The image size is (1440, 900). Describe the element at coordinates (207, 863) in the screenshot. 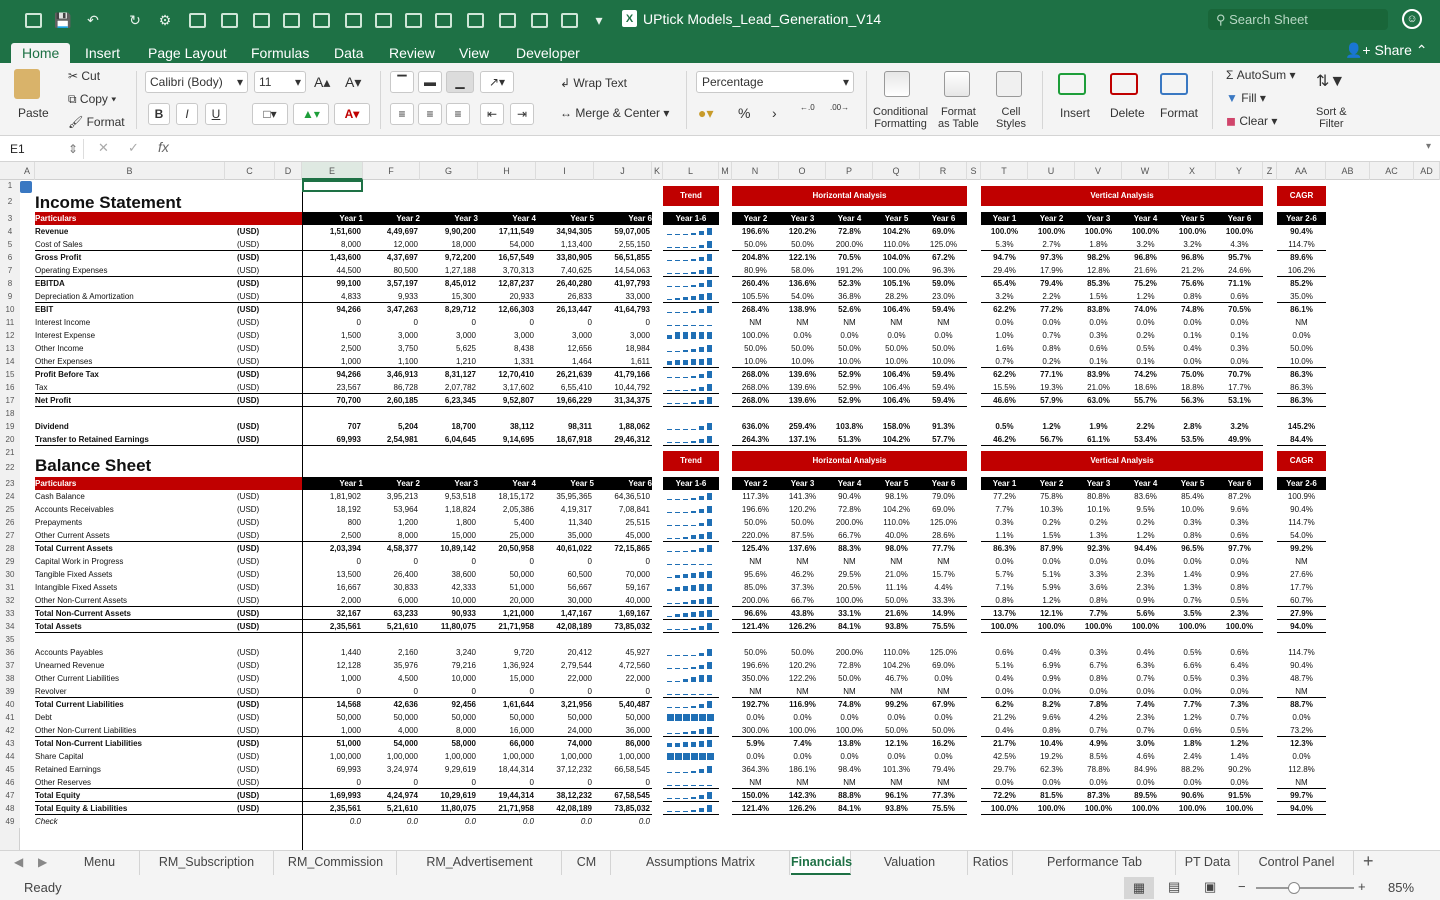

I see `sheet-tab-rm-subscription: RM_Subscription` at that location.